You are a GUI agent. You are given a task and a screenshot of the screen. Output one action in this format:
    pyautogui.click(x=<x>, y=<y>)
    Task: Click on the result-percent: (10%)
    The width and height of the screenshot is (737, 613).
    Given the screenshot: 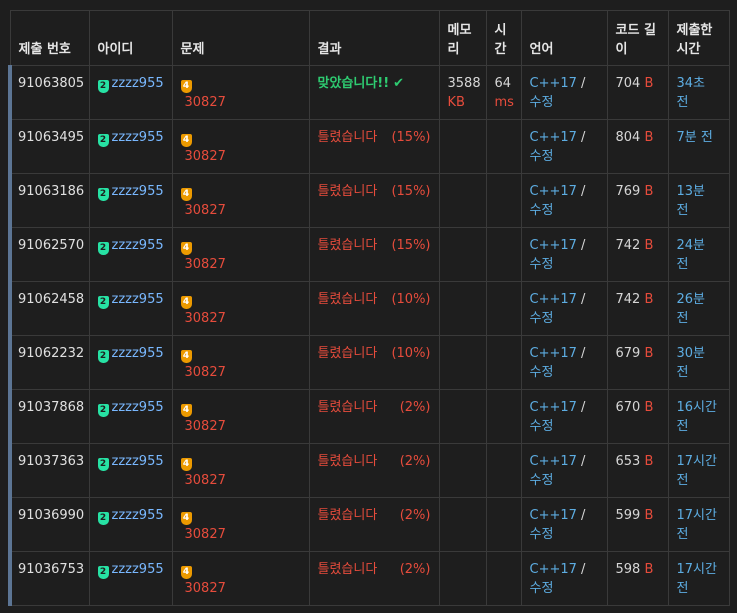 What is the action you would take?
    pyautogui.click(x=411, y=299)
    